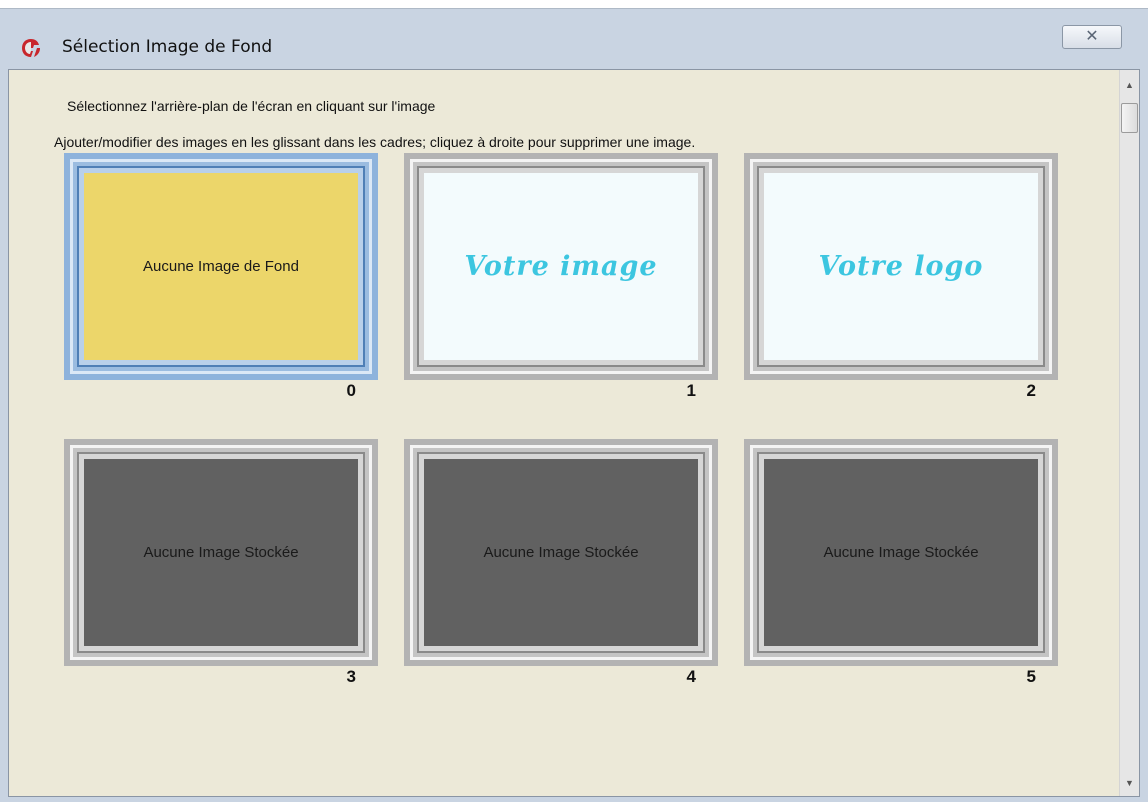  I want to click on slot-image-text: Votre image, so click(561, 266).